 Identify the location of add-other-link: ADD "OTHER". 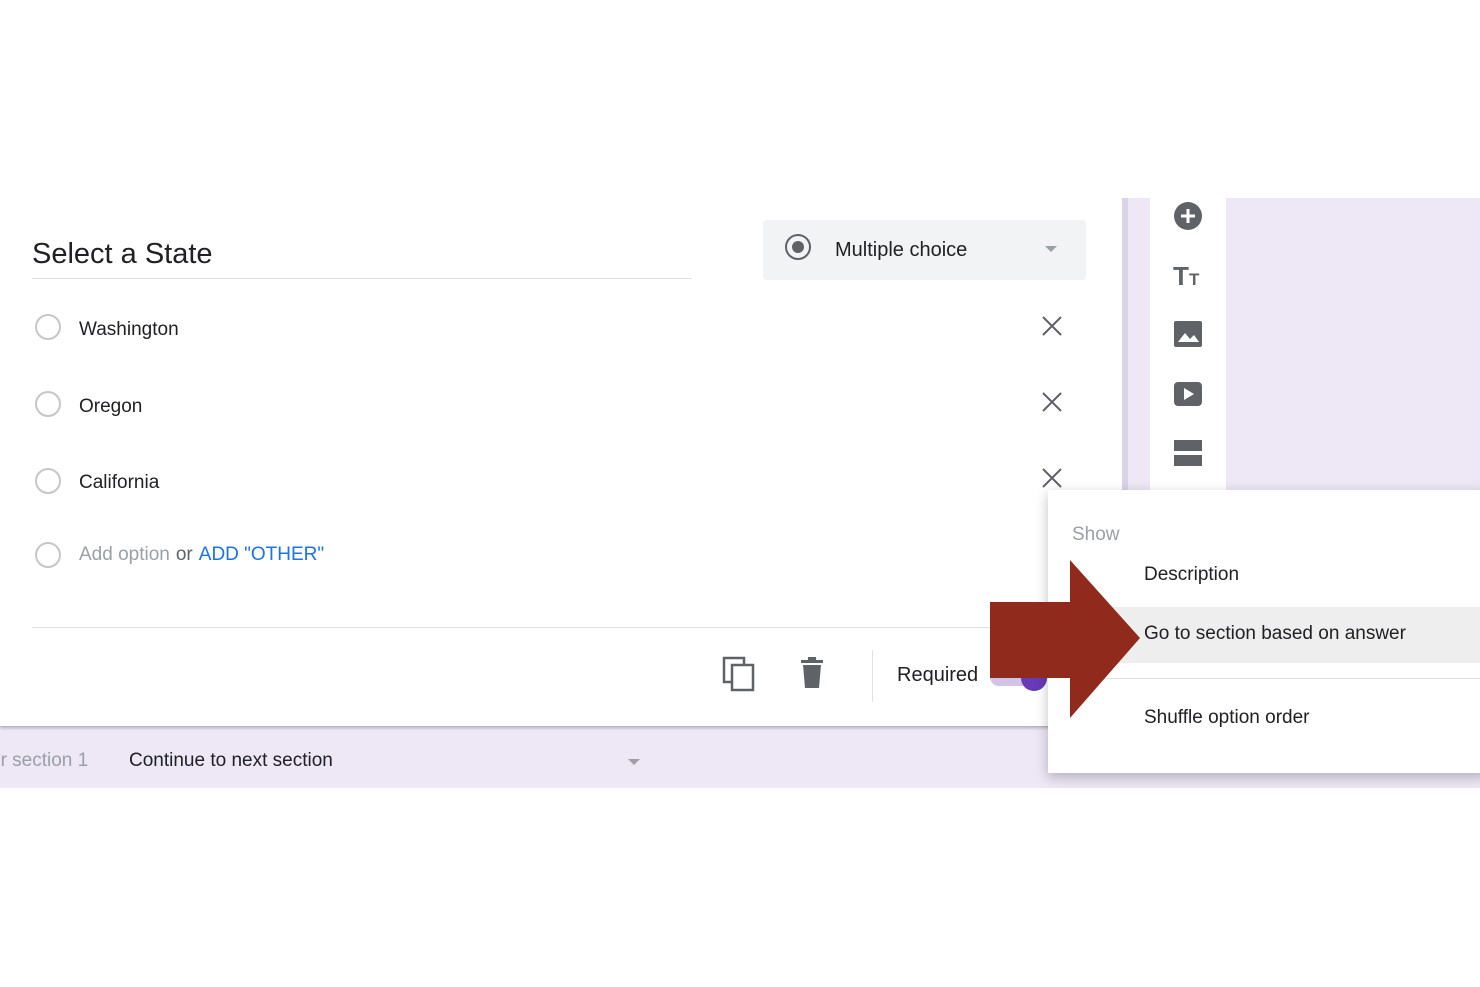
(261, 554).